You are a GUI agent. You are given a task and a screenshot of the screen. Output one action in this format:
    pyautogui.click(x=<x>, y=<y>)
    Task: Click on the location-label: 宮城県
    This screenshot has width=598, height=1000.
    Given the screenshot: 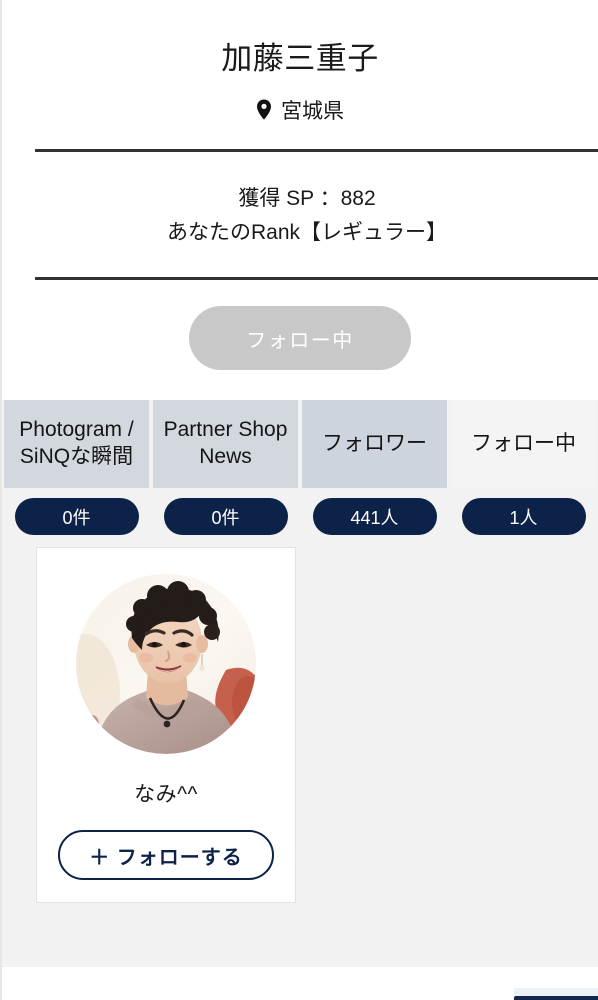 What is the action you would take?
    pyautogui.click(x=312, y=111)
    